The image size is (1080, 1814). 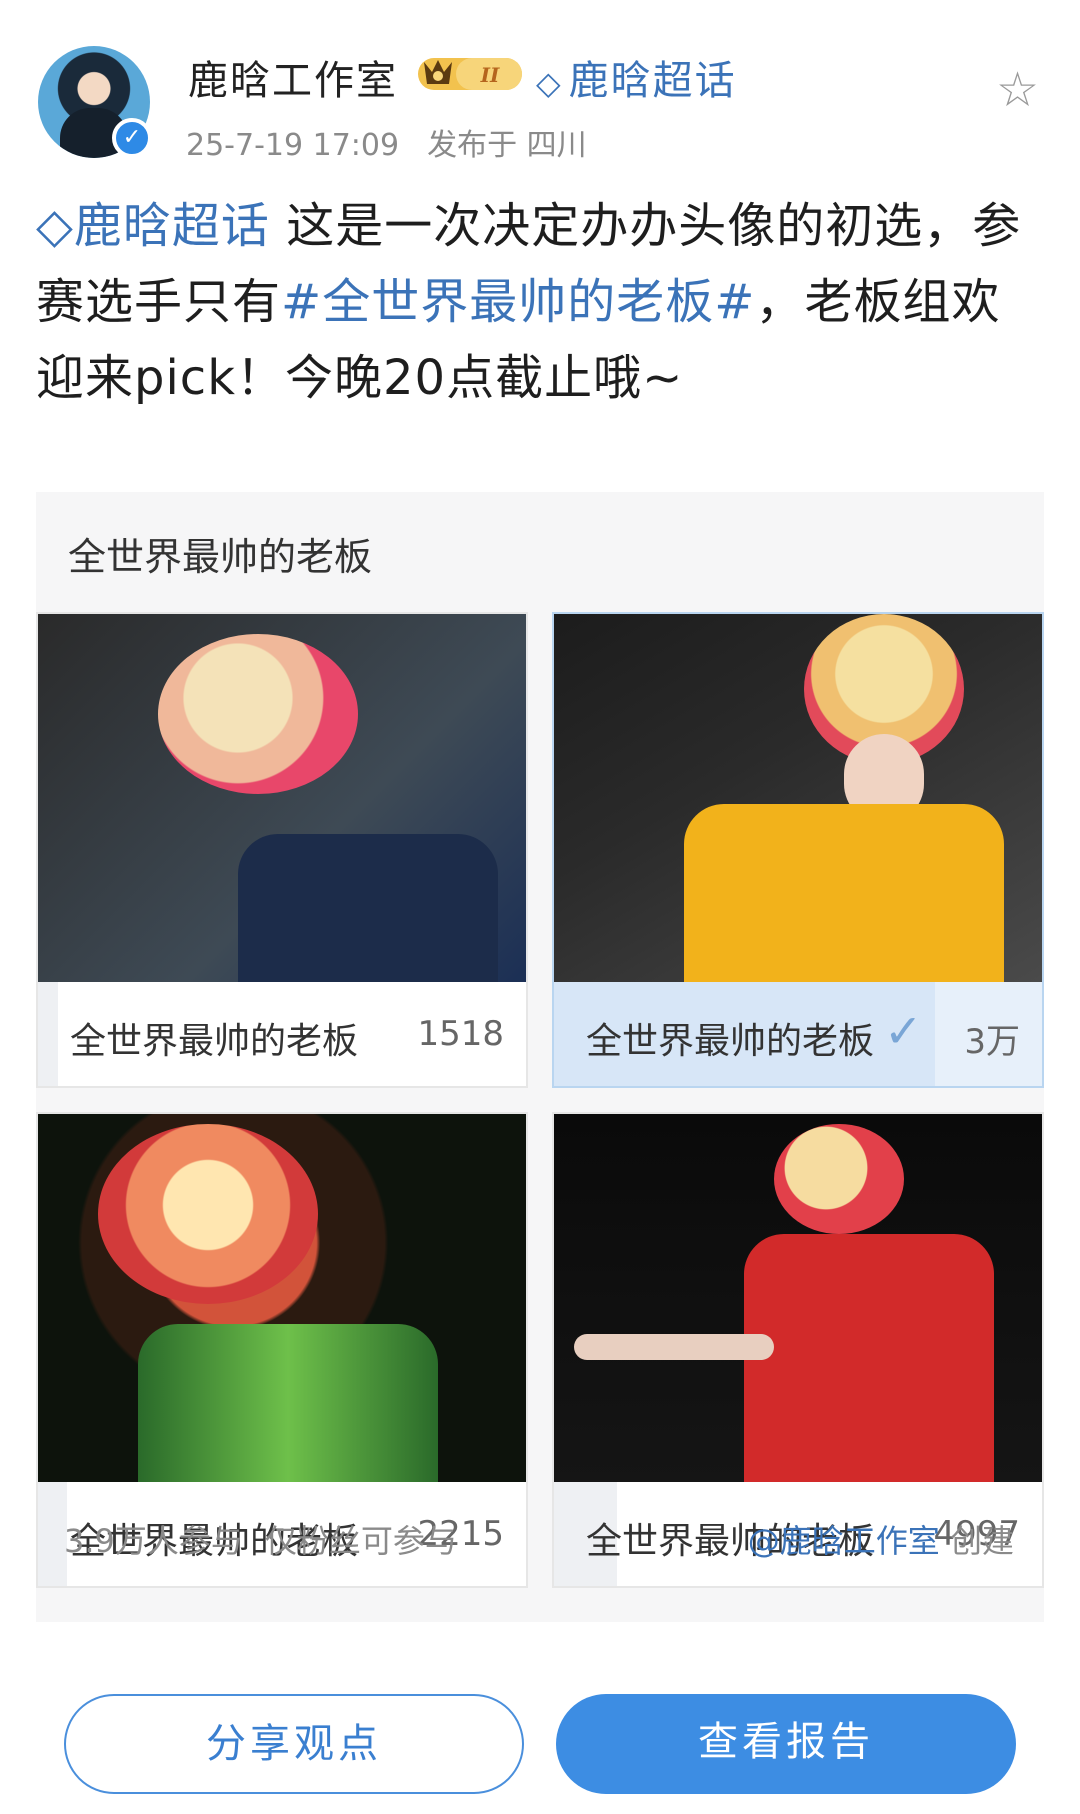 I want to click on vote-creator: @鹿晗工作室 创建, so click(x=881, y=1539).